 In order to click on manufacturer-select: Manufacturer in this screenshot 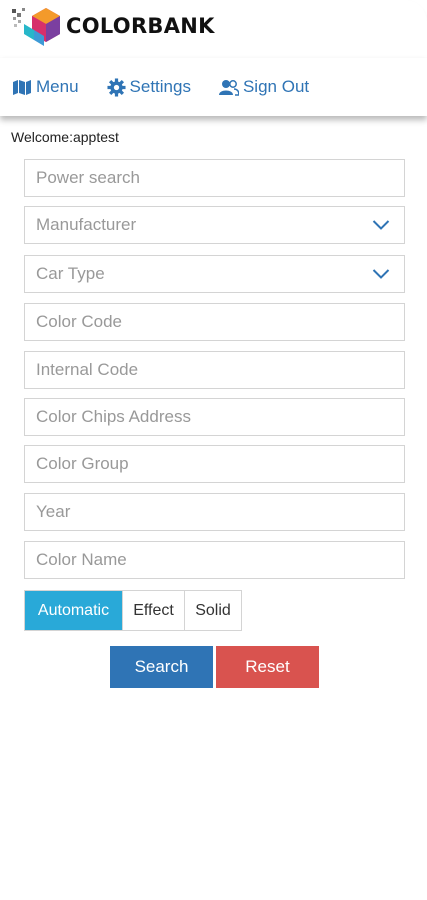, I will do `click(214, 225)`.